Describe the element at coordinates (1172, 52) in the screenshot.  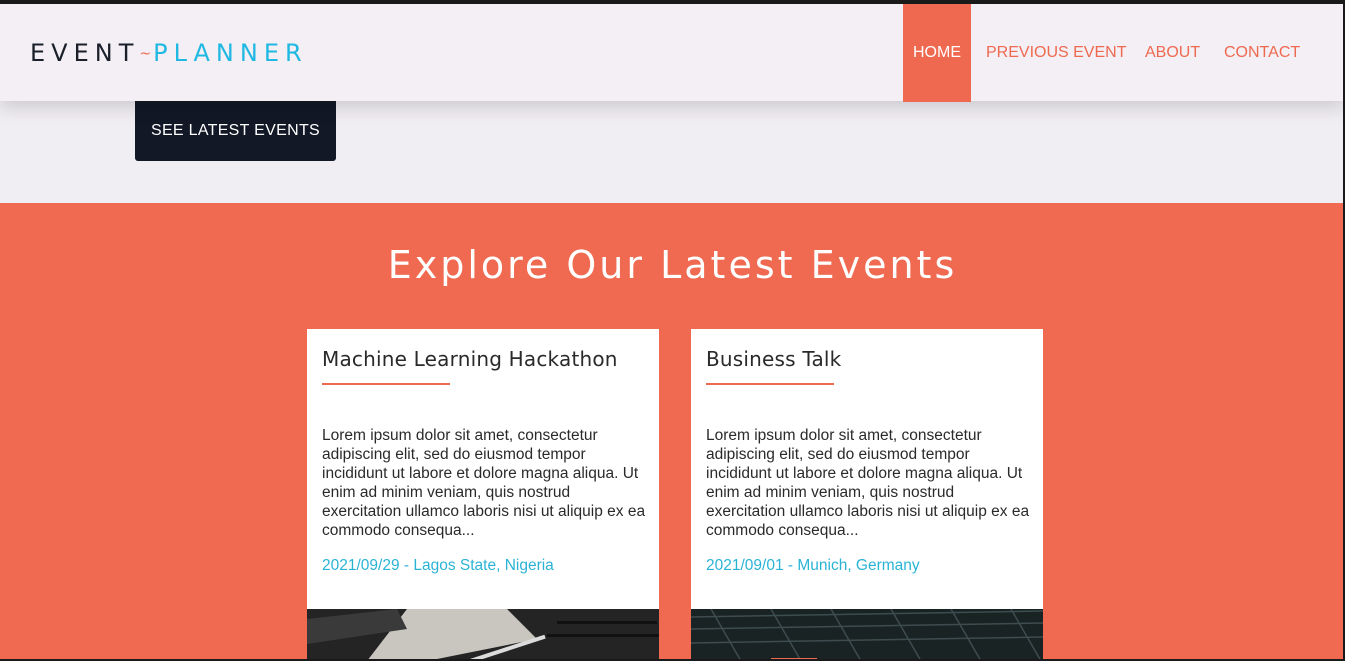
I see `nav-item-about: ABOUT` at that location.